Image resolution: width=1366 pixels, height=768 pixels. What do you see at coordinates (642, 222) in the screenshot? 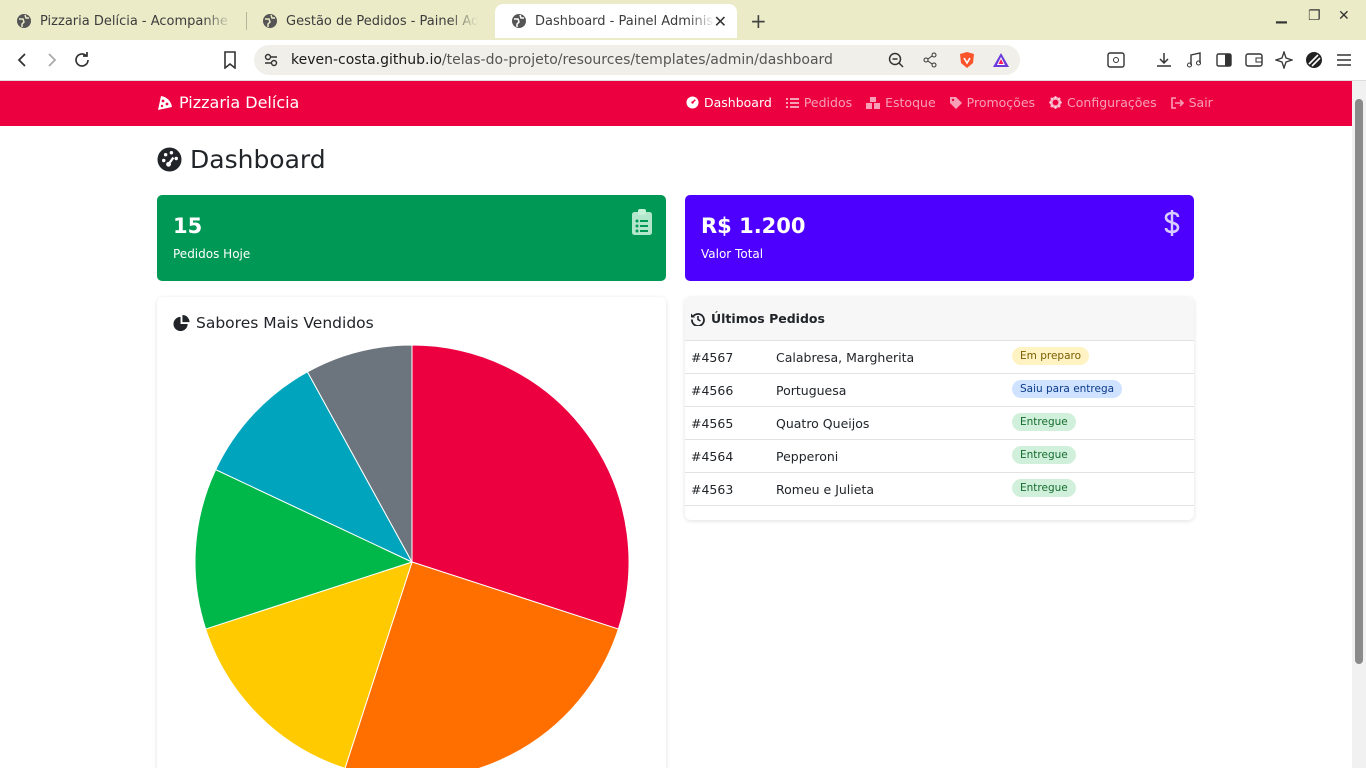
I see `clipboard-list-icon` at bounding box center [642, 222].